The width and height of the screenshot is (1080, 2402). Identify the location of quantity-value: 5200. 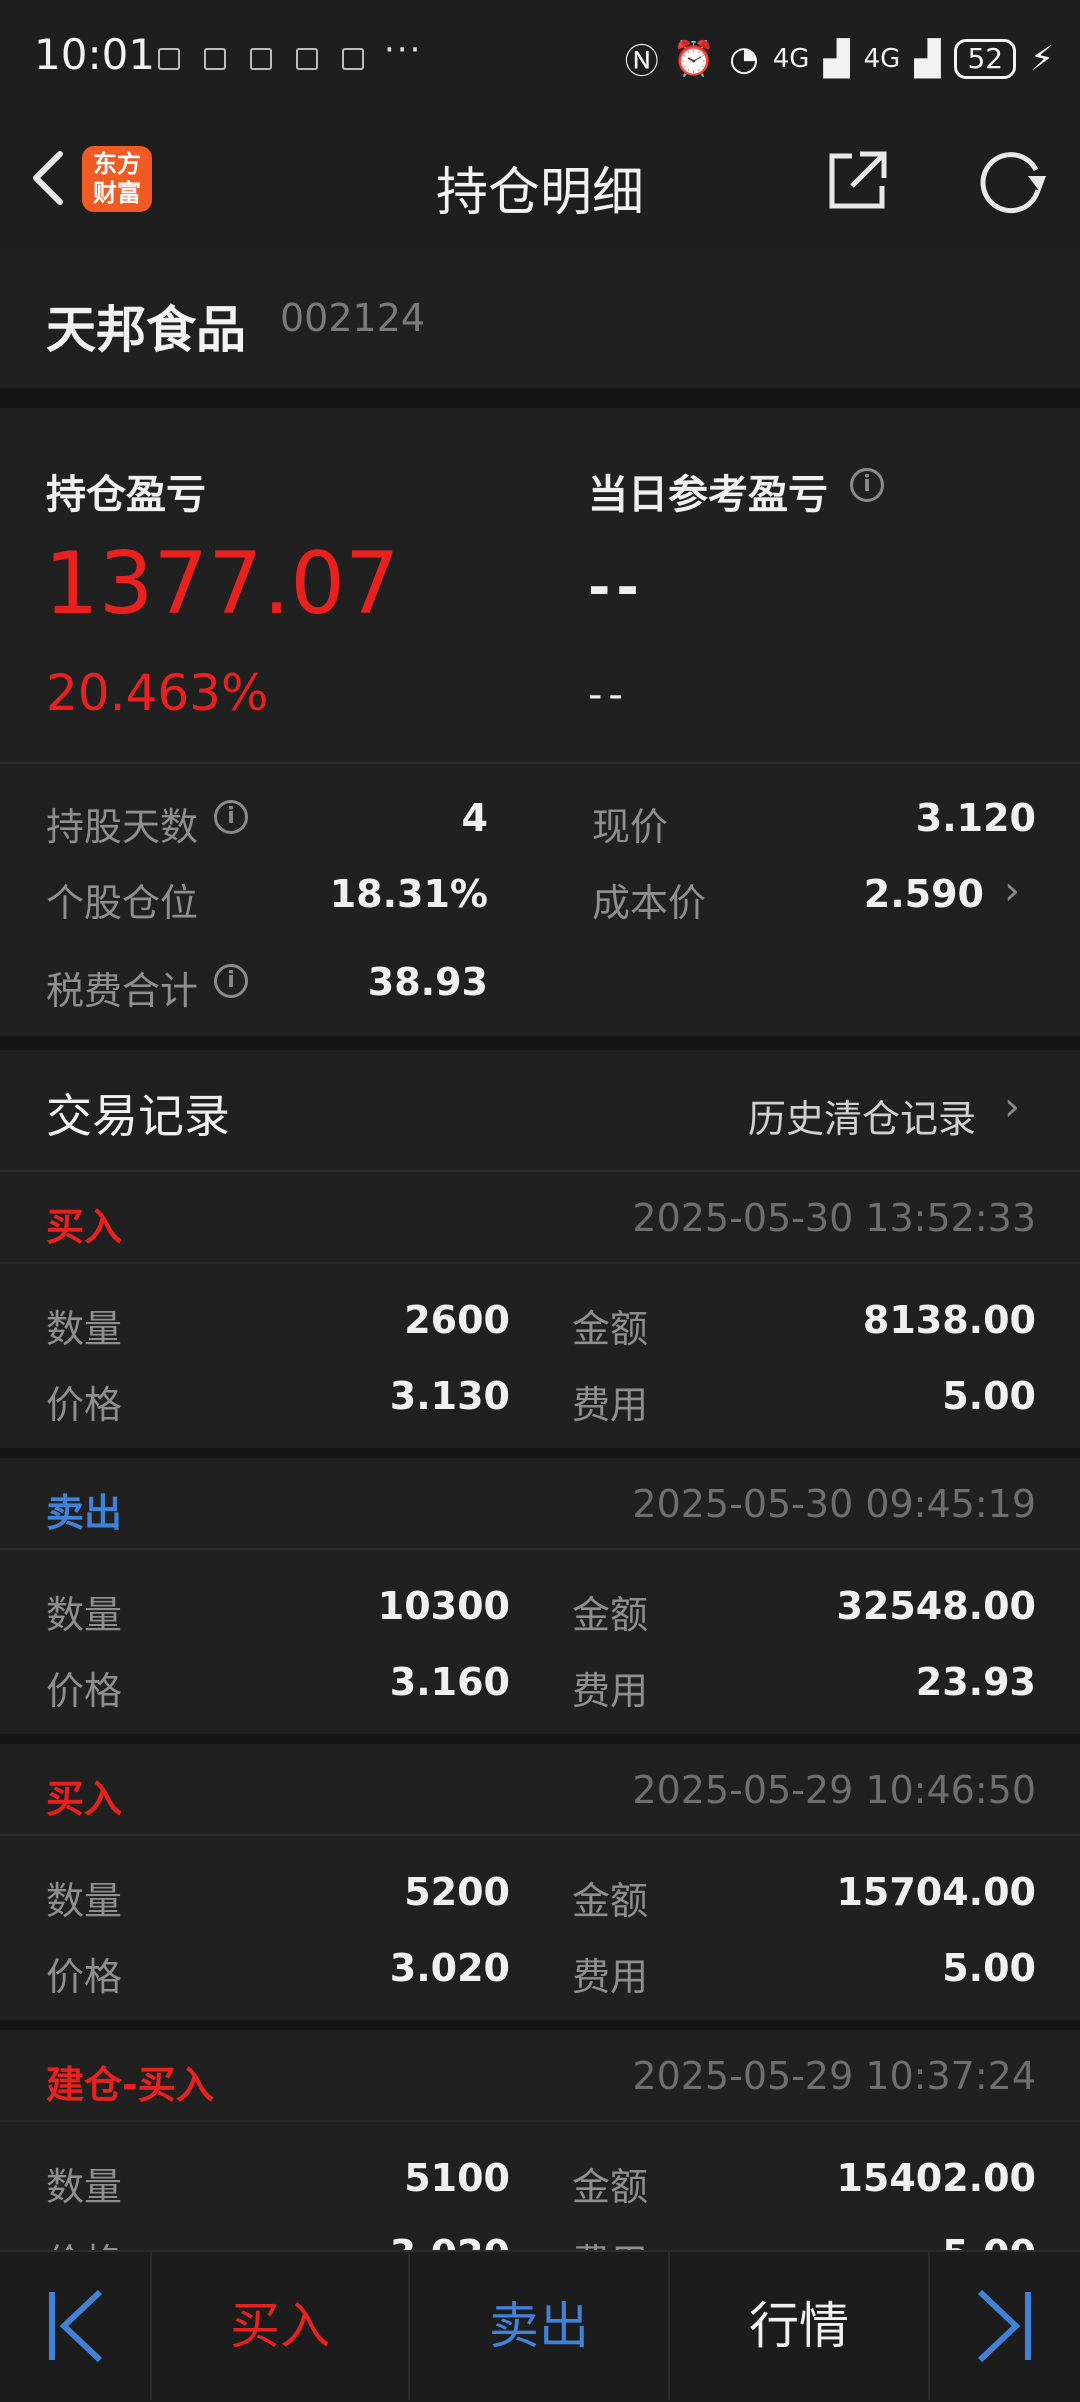
(457, 1892).